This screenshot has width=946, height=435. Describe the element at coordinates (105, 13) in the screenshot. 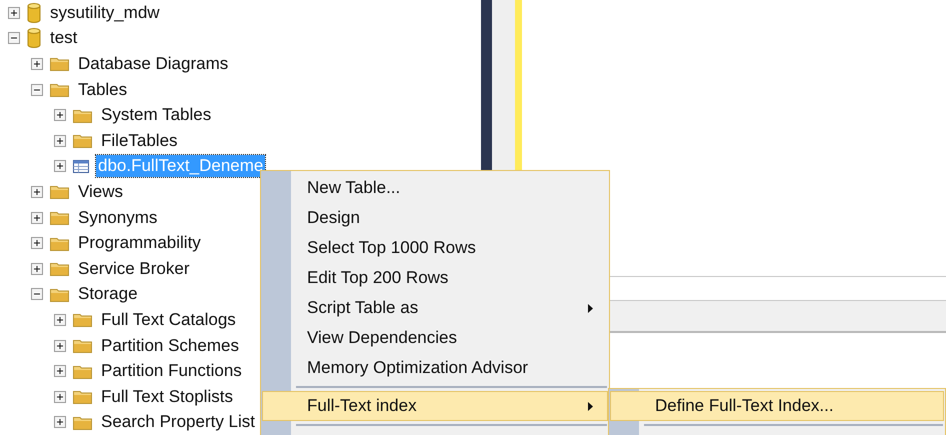

I see `tree-item: sysutility_mdw` at that location.